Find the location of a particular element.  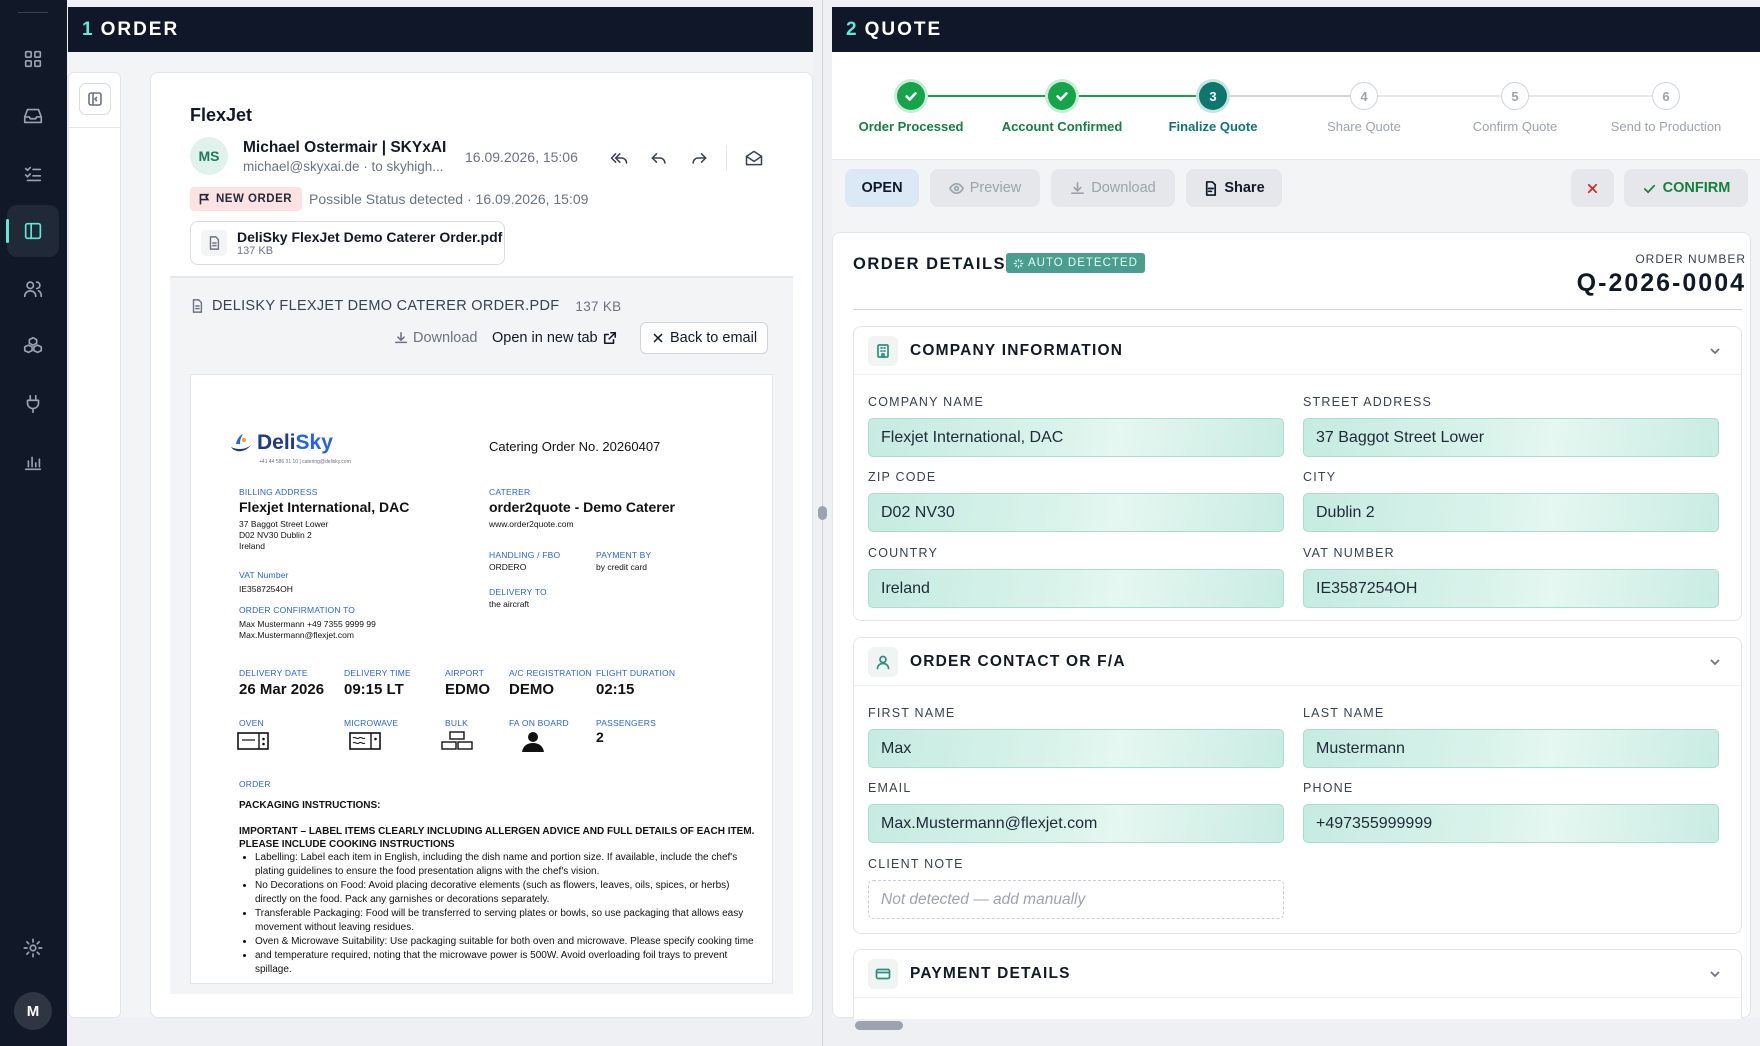

step-number: 4 is located at coordinates (1364, 96).